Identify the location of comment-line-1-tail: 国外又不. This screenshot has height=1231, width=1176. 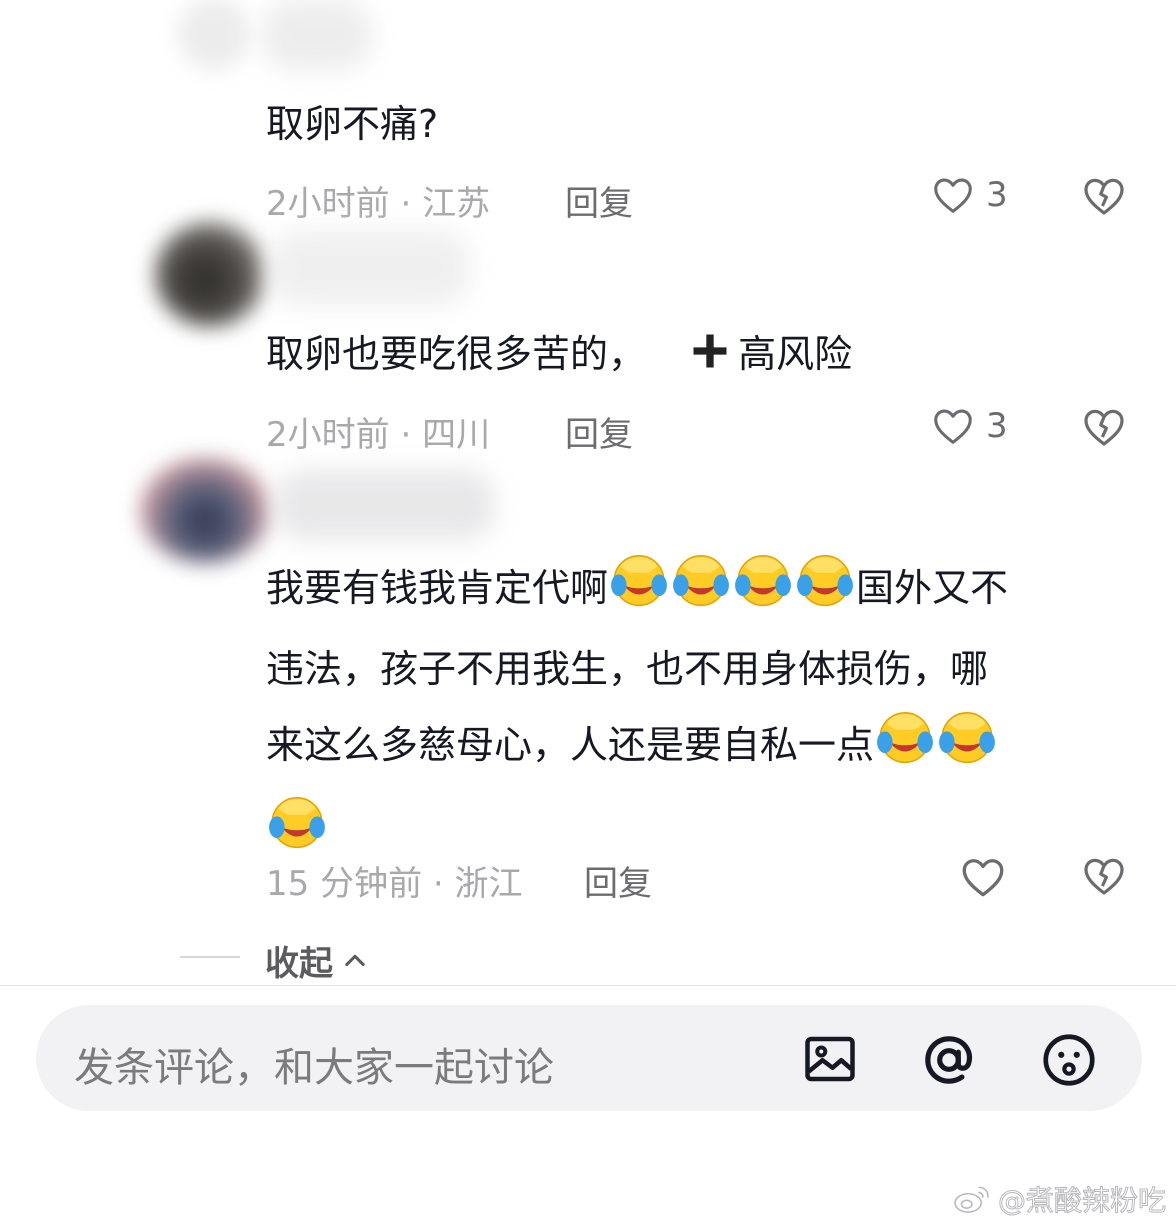
(932, 588).